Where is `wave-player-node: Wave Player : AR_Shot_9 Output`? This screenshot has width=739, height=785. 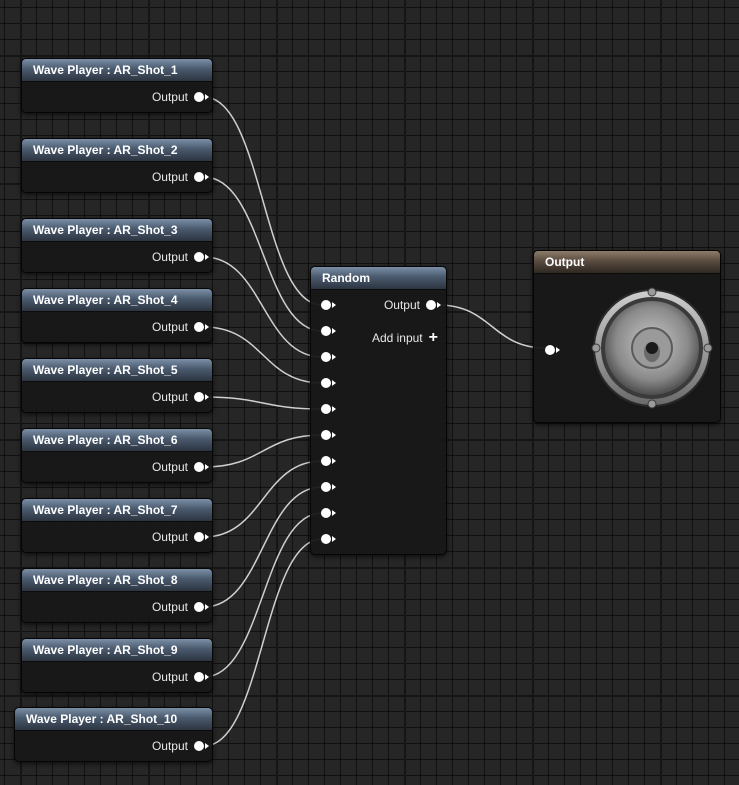 wave-player-node: Wave Player : AR_Shot_9 Output is located at coordinates (117, 665).